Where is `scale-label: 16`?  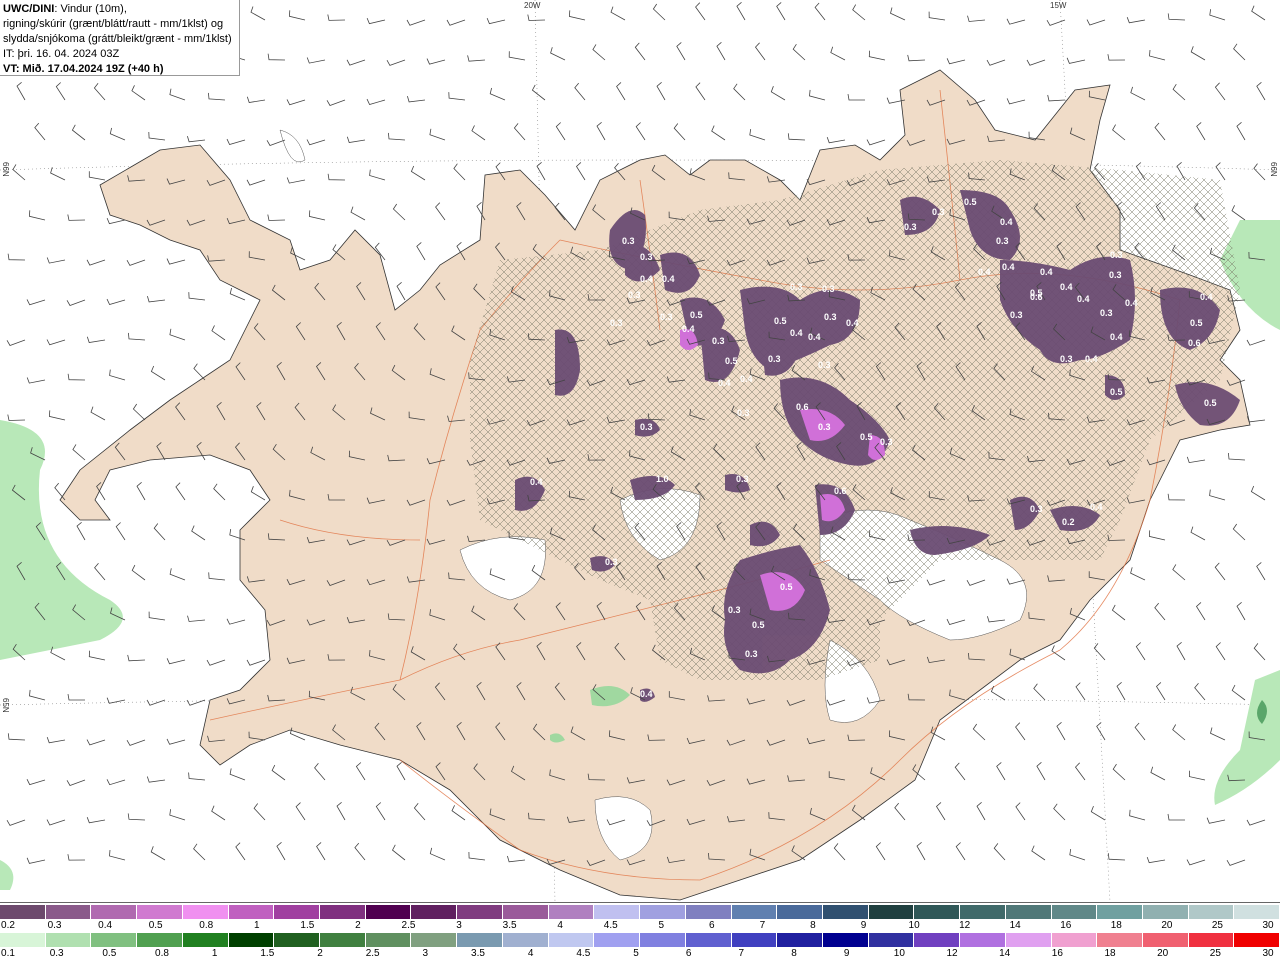
scale-label: 16 is located at coordinates (1066, 925).